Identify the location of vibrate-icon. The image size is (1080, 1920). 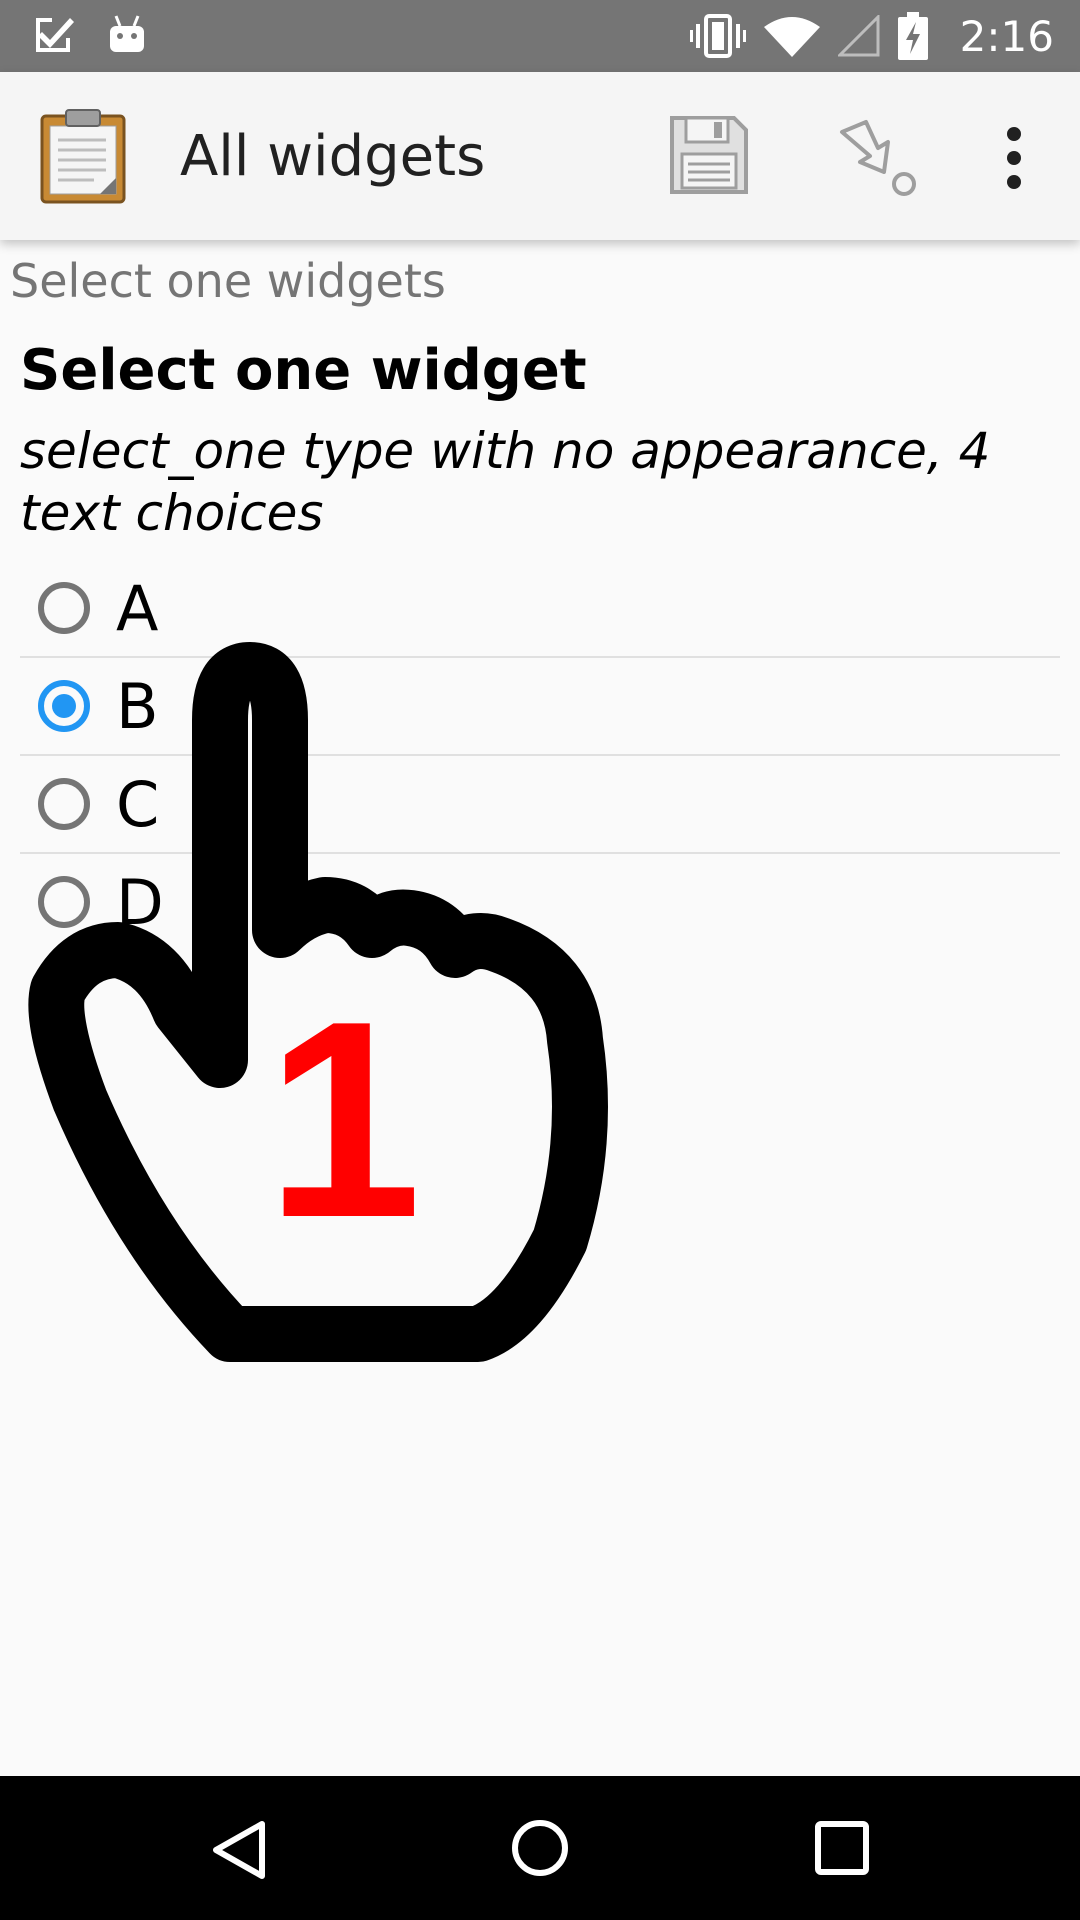
(717, 36).